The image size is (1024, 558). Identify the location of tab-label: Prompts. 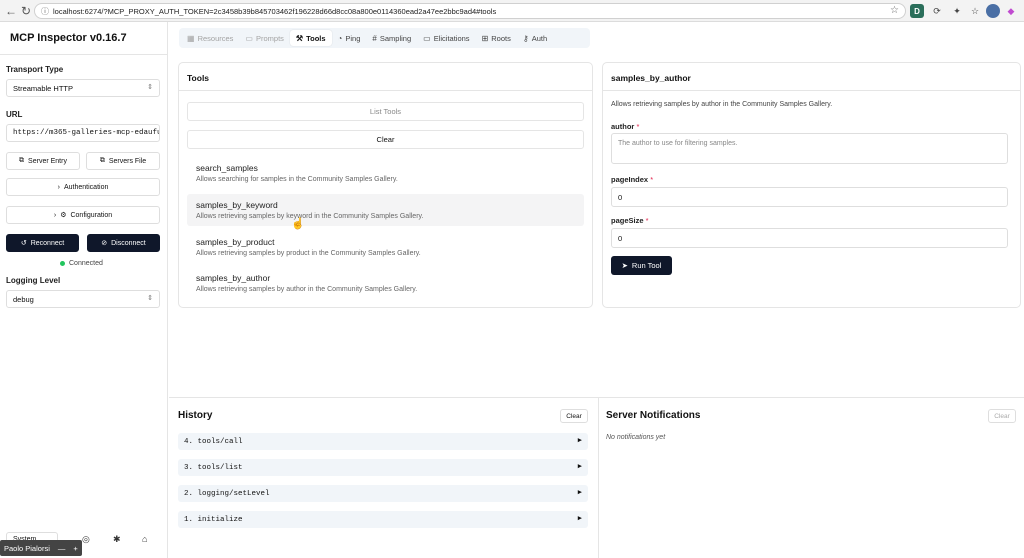
(269, 38).